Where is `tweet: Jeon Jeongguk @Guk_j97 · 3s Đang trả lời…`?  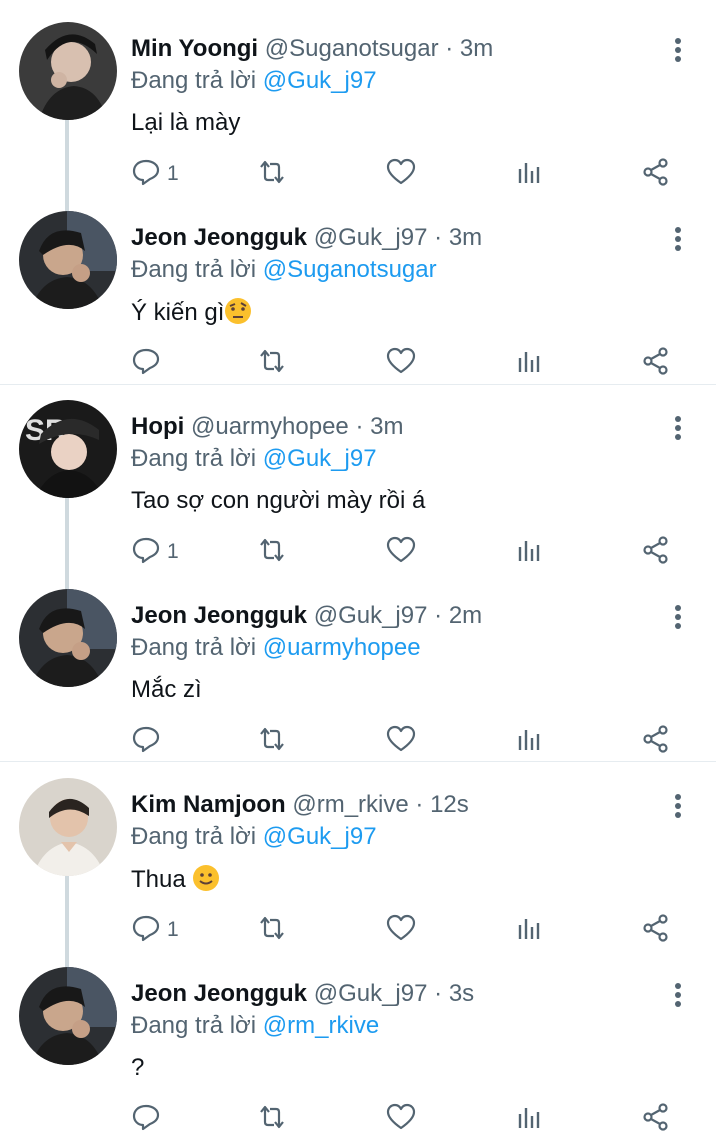
tweet: Jeon Jeongguk @Guk_j97 · 3s Đang trả lời… is located at coordinates (358, 1049).